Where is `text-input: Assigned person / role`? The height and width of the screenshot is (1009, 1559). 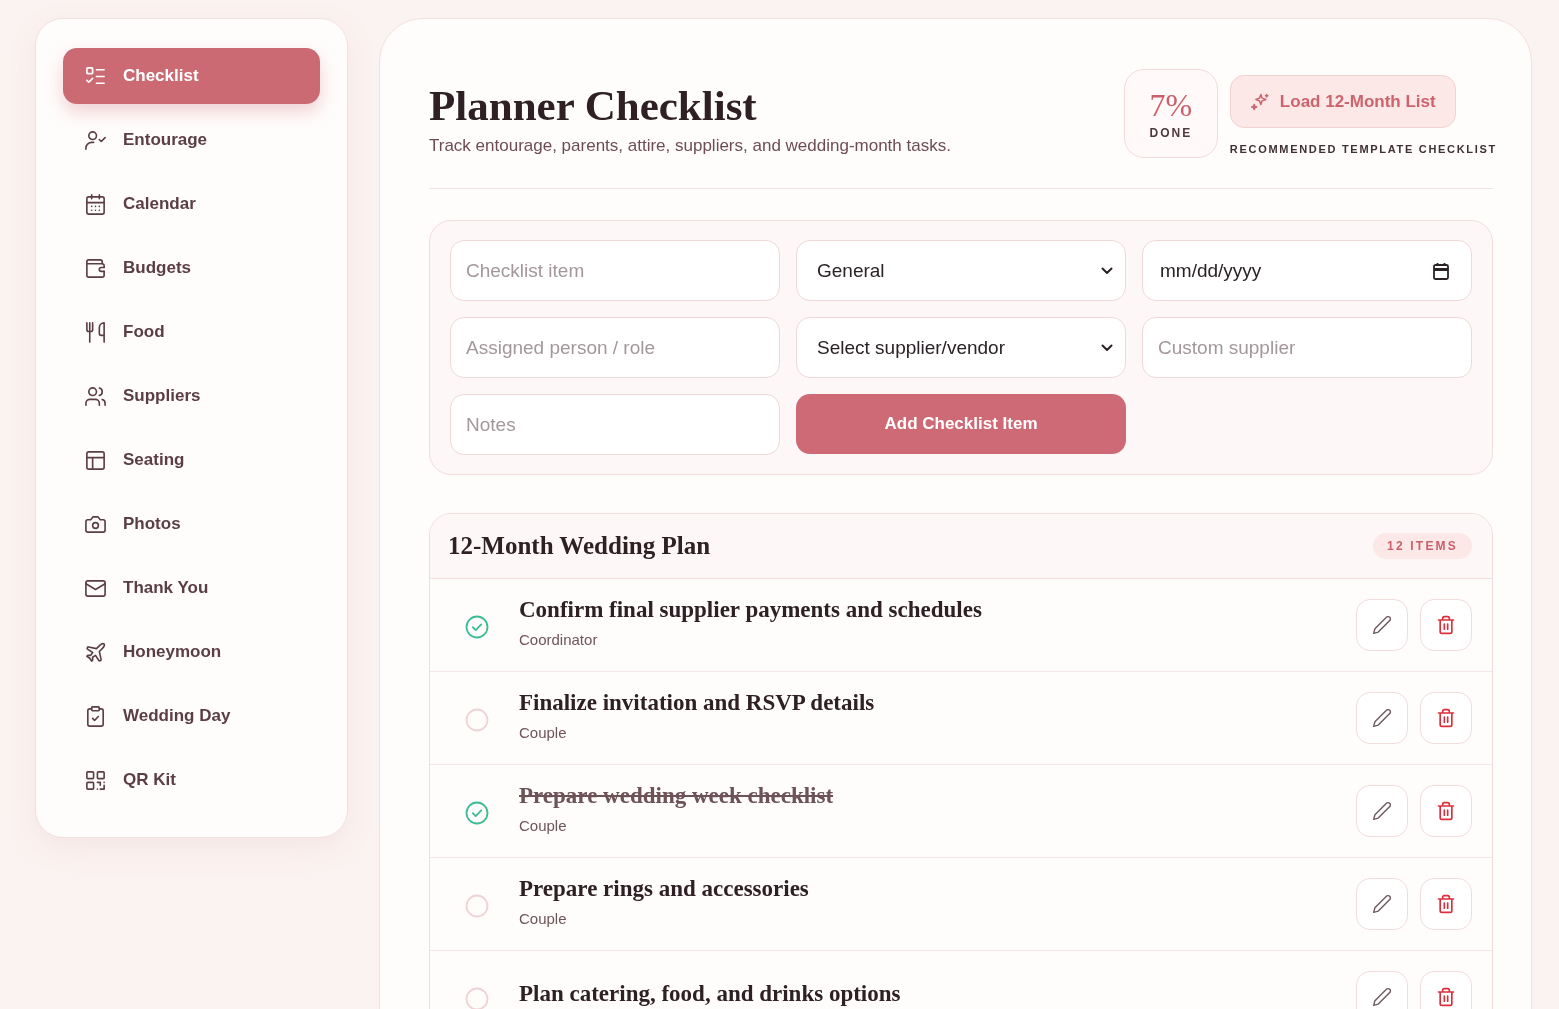
text-input: Assigned person / role is located at coordinates (615, 347).